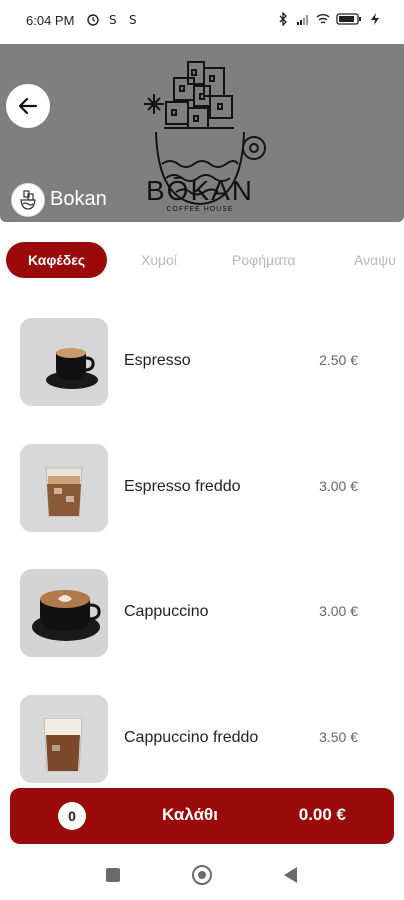  I want to click on item-name: Cappuccino freddo, so click(191, 737).